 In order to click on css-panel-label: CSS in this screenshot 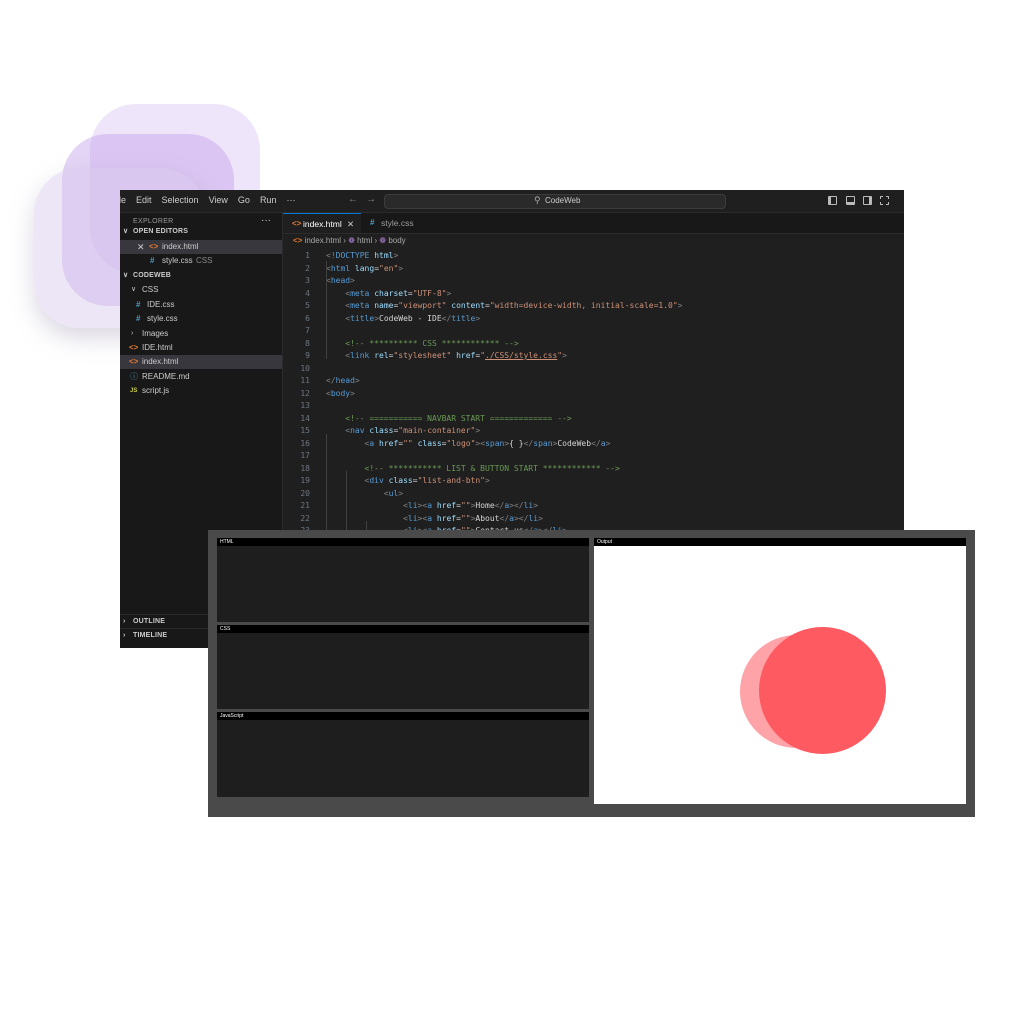, I will do `click(403, 629)`.